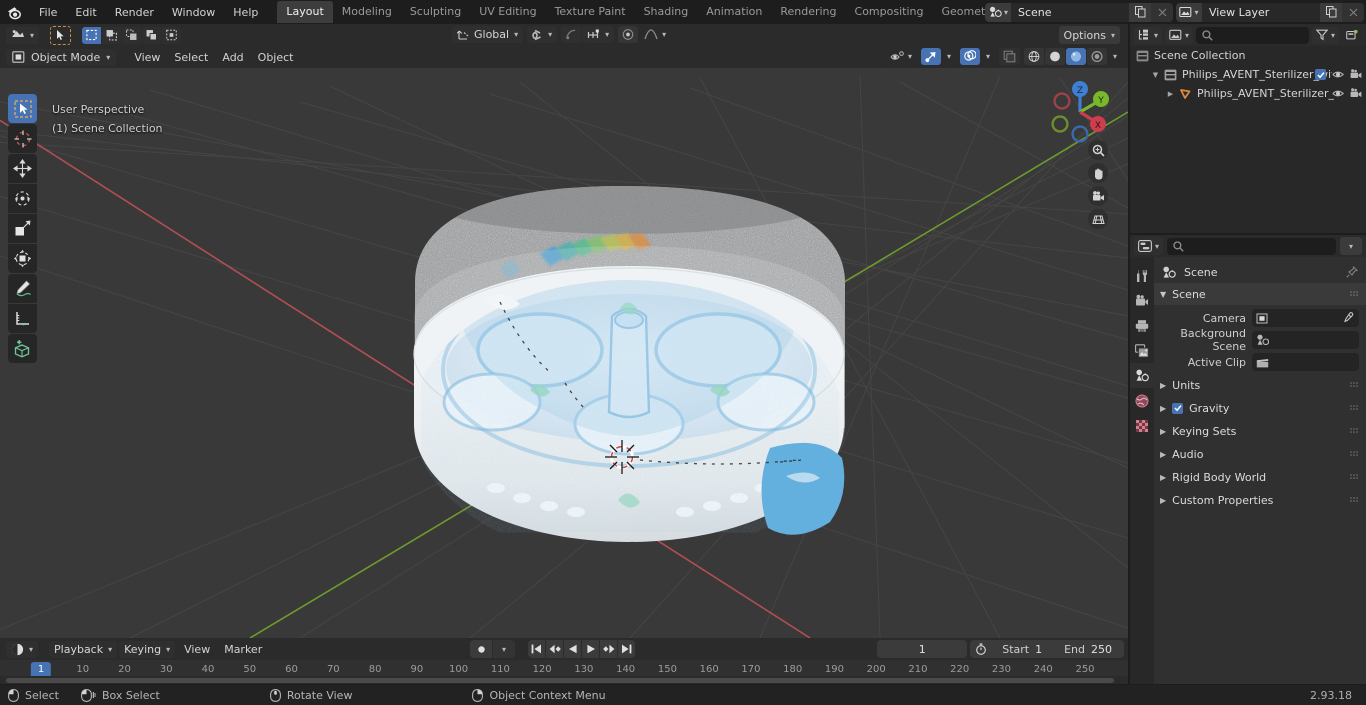 Image resolution: width=1366 pixels, height=705 pixels. Describe the element at coordinates (734, 12) in the screenshot. I see `workspace-tab-animation: Animation` at that location.